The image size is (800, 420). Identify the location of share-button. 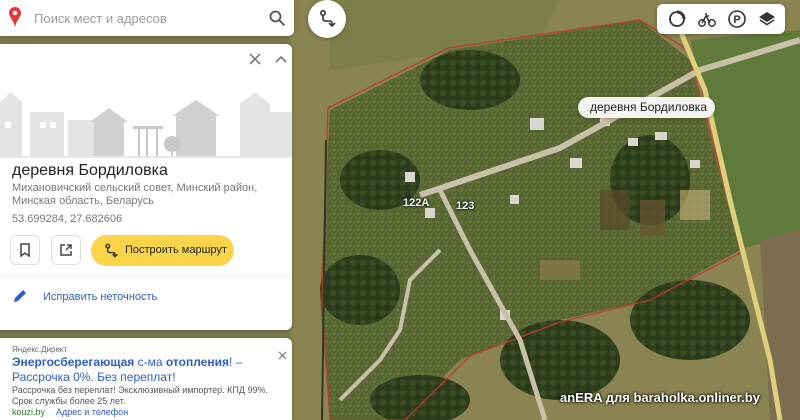
(66, 250).